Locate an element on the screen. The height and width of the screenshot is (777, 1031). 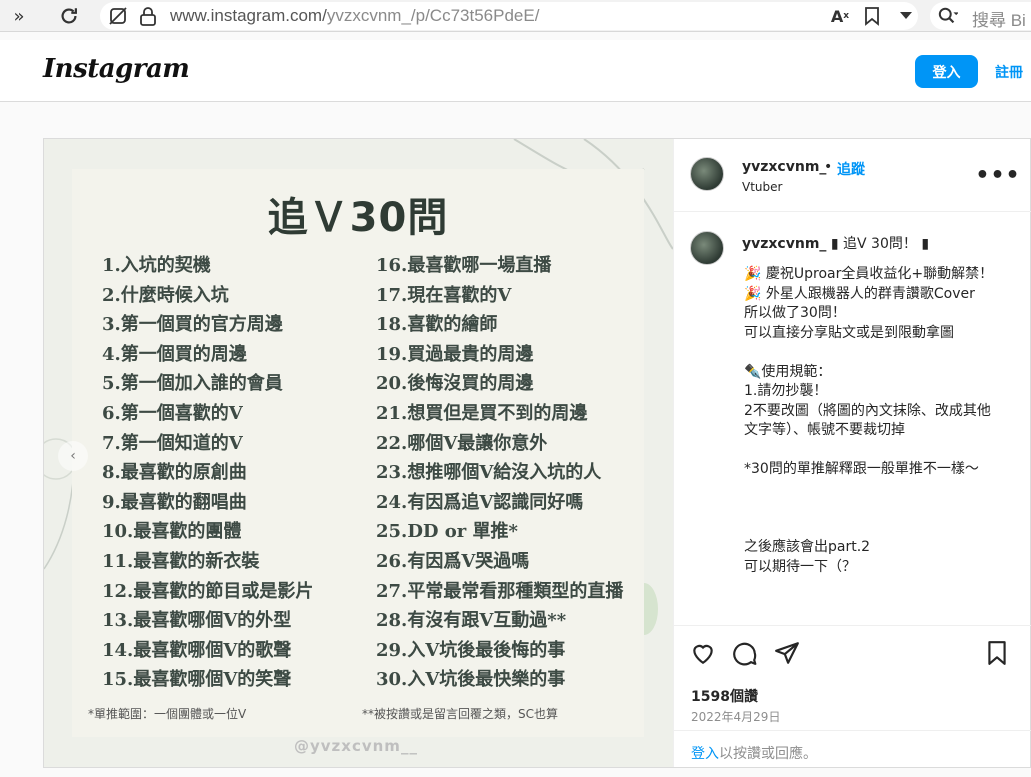
follow-button: 追蹤 is located at coordinates (851, 169).